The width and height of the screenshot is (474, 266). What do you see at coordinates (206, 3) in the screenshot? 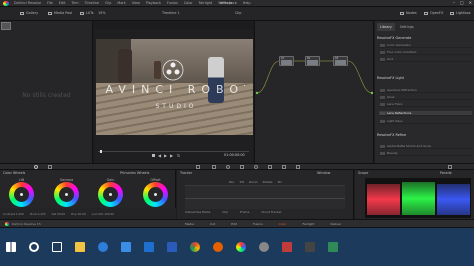
I see `menu-item: Fairlight` at bounding box center [206, 3].